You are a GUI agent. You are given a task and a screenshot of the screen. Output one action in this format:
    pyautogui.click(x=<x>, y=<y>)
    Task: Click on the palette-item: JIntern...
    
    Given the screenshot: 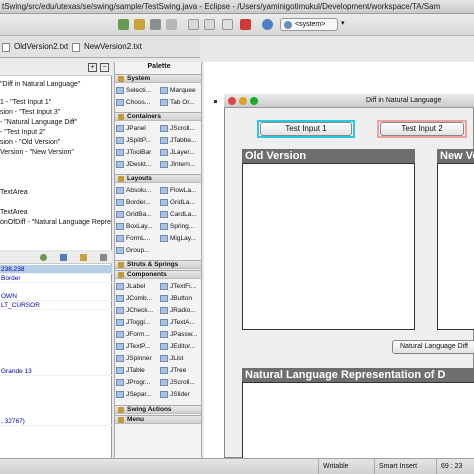 What is the action you would take?
    pyautogui.click(x=180, y=164)
    